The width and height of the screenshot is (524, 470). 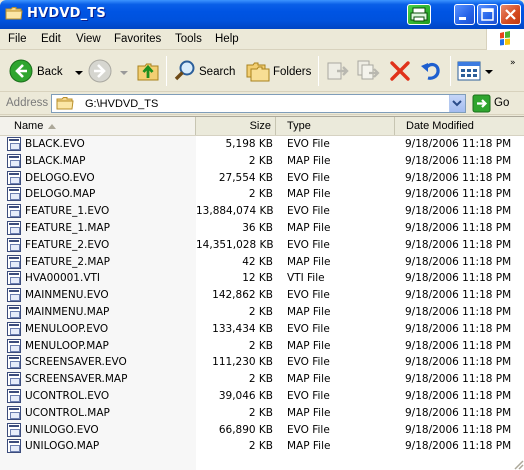 What do you see at coordinates (62, 429) in the screenshot?
I see `file-name: UNILOGO.EVO` at bounding box center [62, 429].